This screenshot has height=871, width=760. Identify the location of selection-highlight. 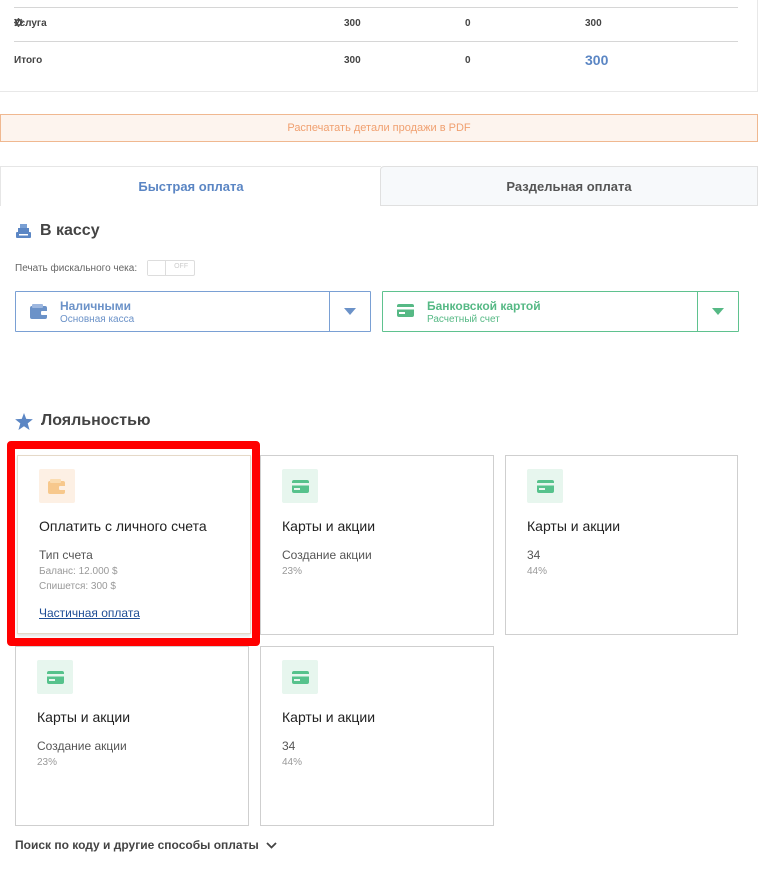
(133, 543).